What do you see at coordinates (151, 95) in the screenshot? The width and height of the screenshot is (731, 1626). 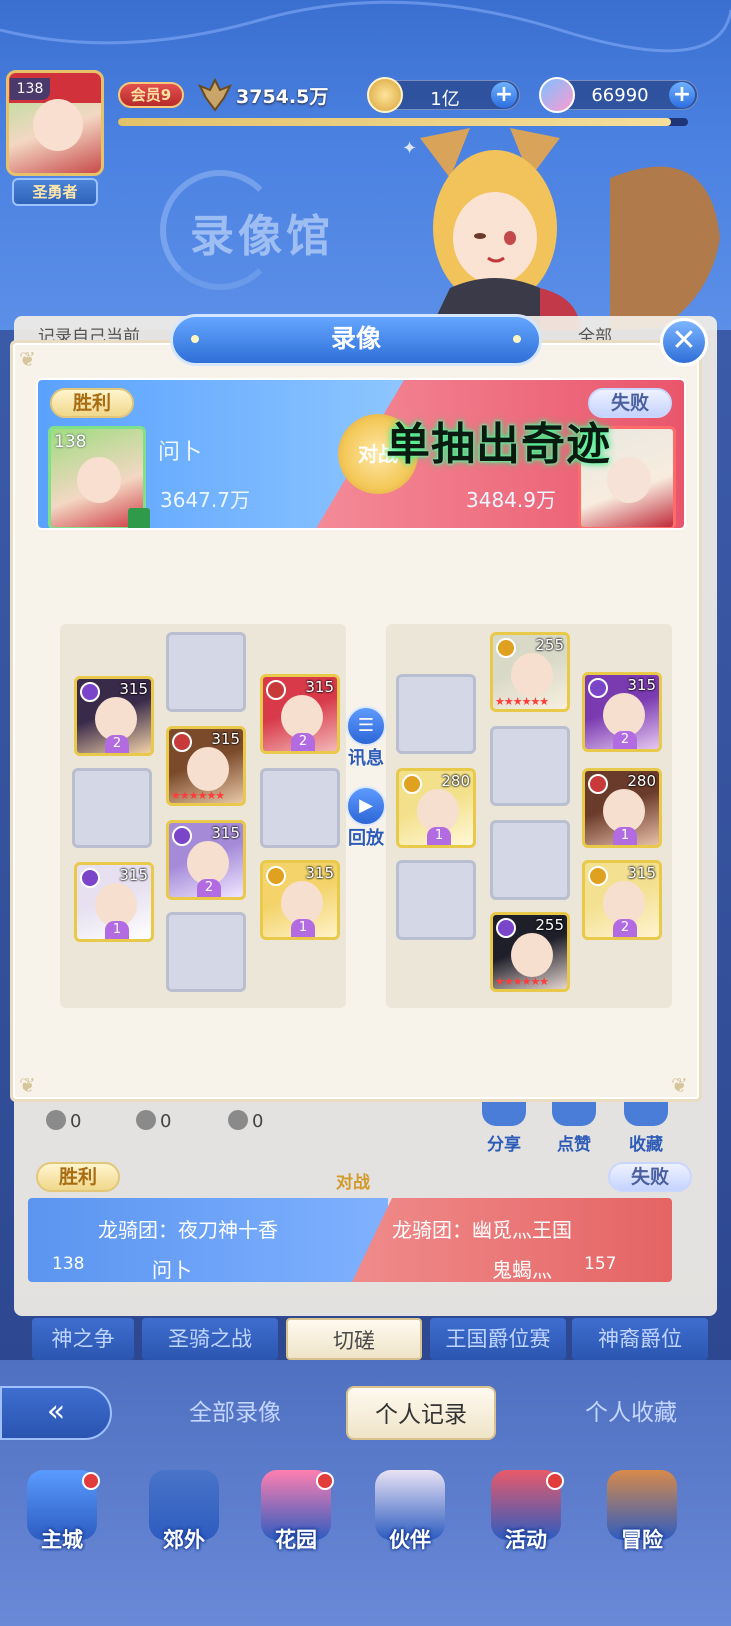 I see `vip-badge: 会员9` at bounding box center [151, 95].